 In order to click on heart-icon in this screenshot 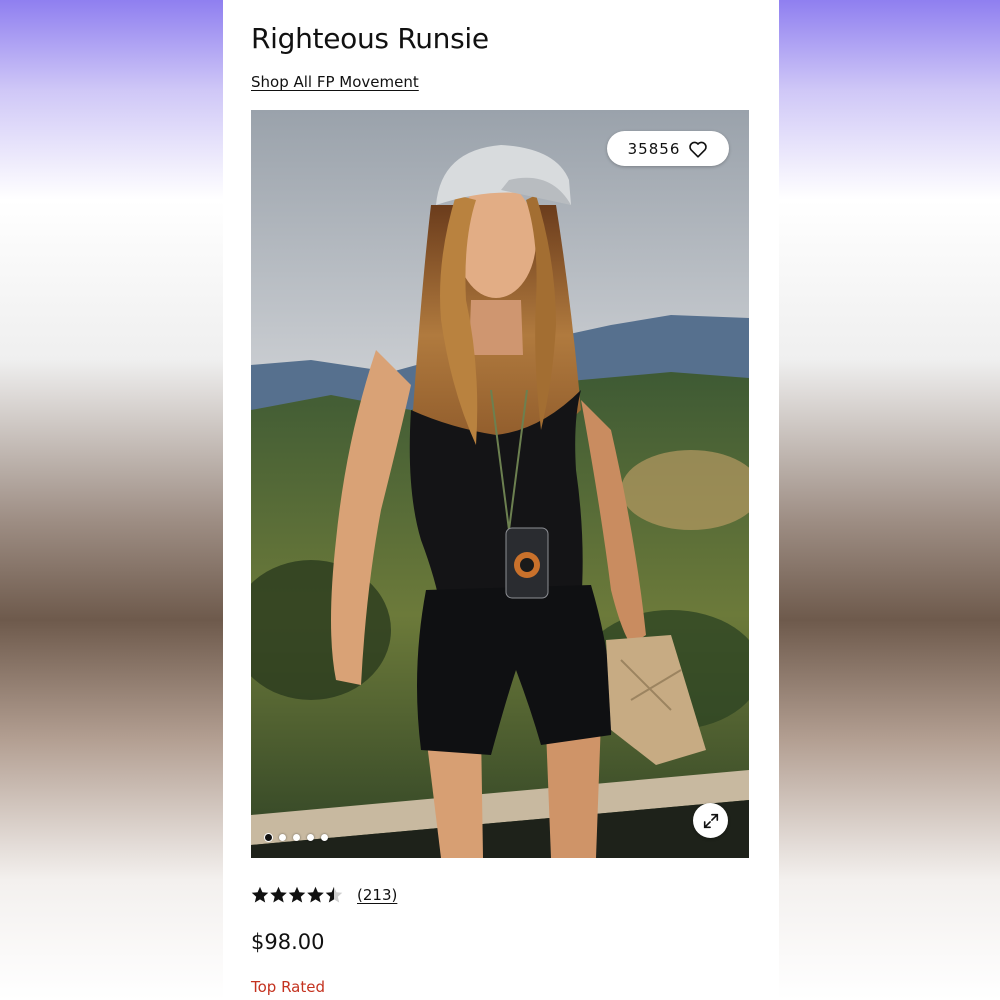, I will do `click(698, 149)`.